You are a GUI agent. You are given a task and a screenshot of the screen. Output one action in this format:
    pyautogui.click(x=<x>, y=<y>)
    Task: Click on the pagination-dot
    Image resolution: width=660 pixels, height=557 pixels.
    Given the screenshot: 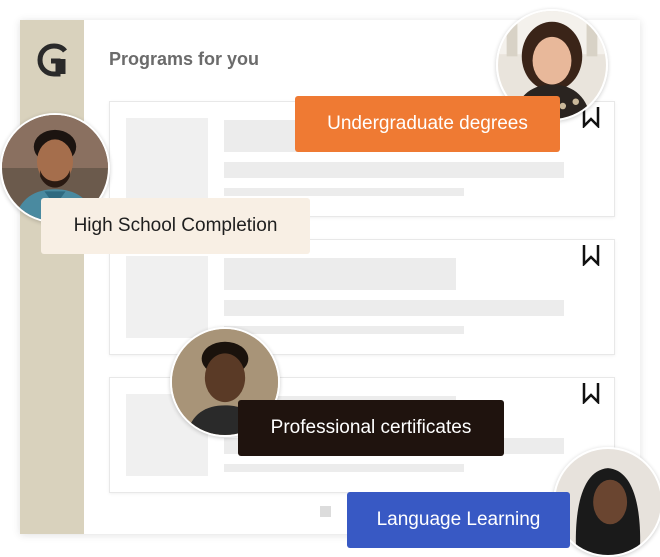 What is the action you would take?
    pyautogui.click(x=325, y=511)
    